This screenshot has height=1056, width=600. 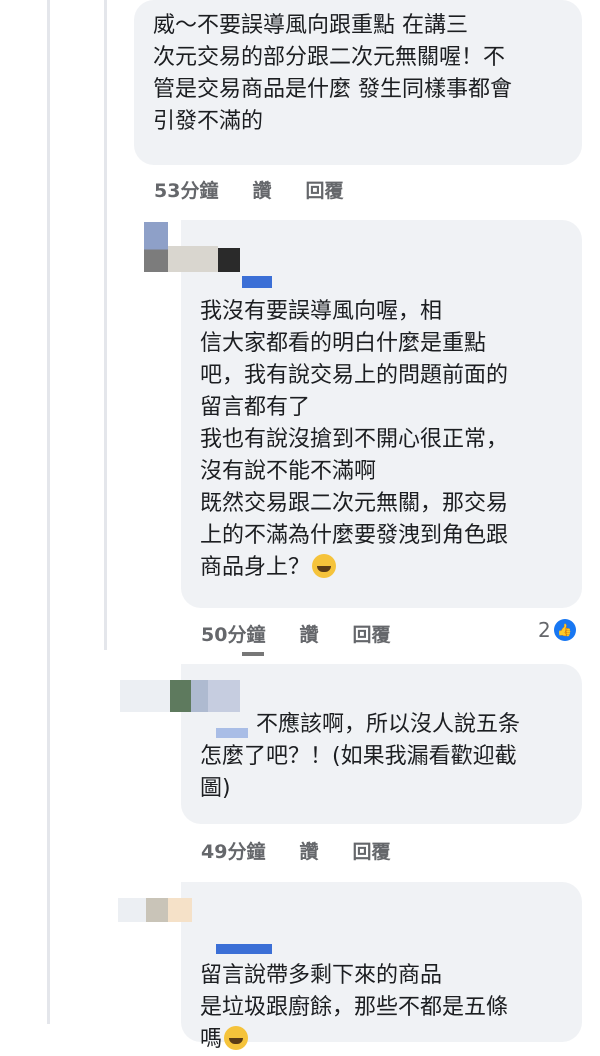 What do you see at coordinates (248, 189) in the screenshot?
I see `comment-meta: 53分鐘 讚 回覆` at bounding box center [248, 189].